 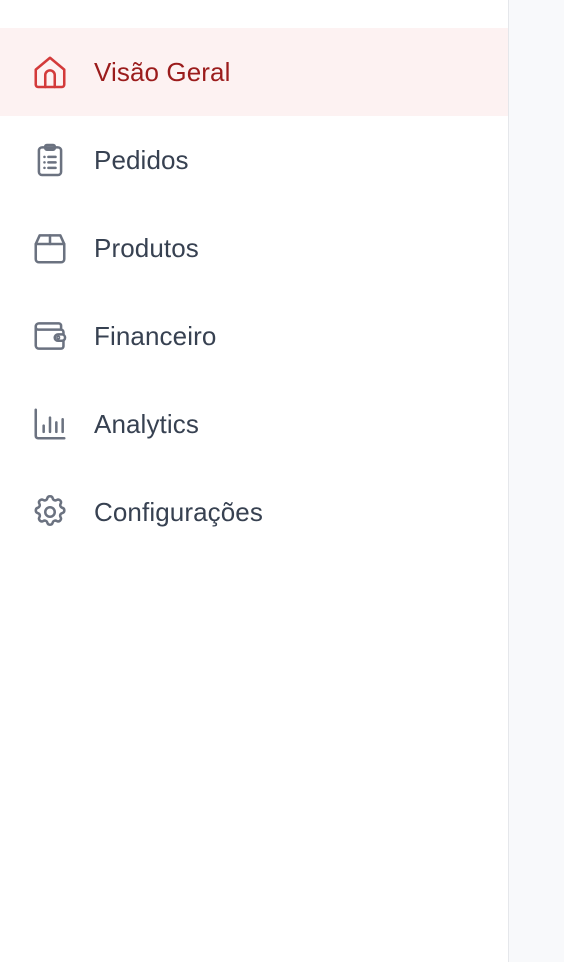 What do you see at coordinates (141, 159) in the screenshot?
I see `sidebar-item-label: Pedidos` at bounding box center [141, 159].